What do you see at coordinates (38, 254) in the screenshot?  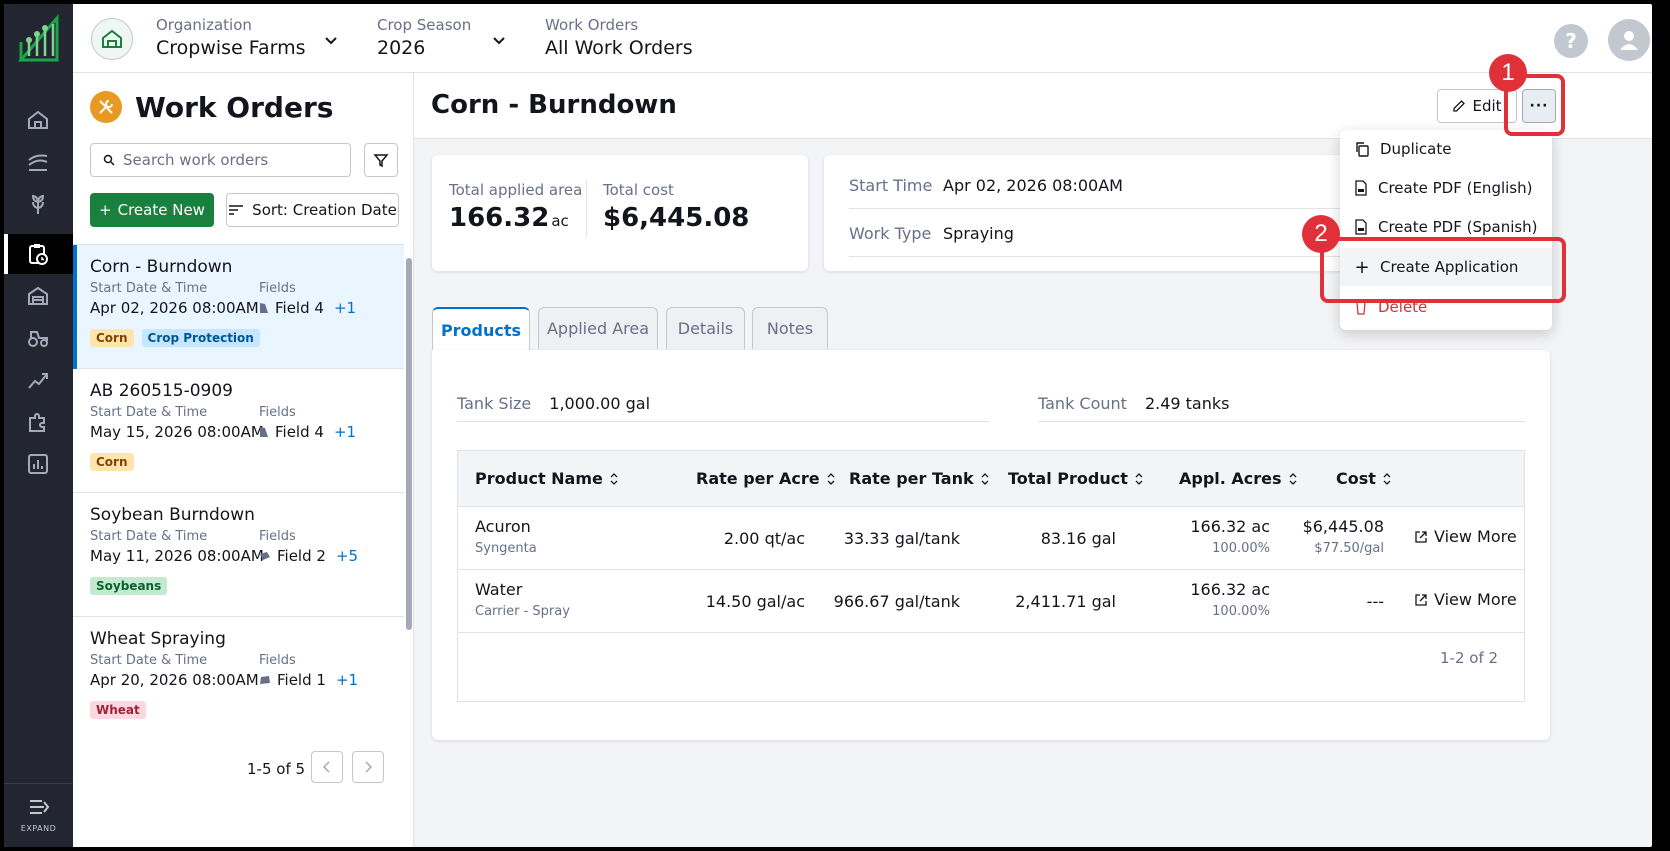 I see `work-orders-icon` at bounding box center [38, 254].